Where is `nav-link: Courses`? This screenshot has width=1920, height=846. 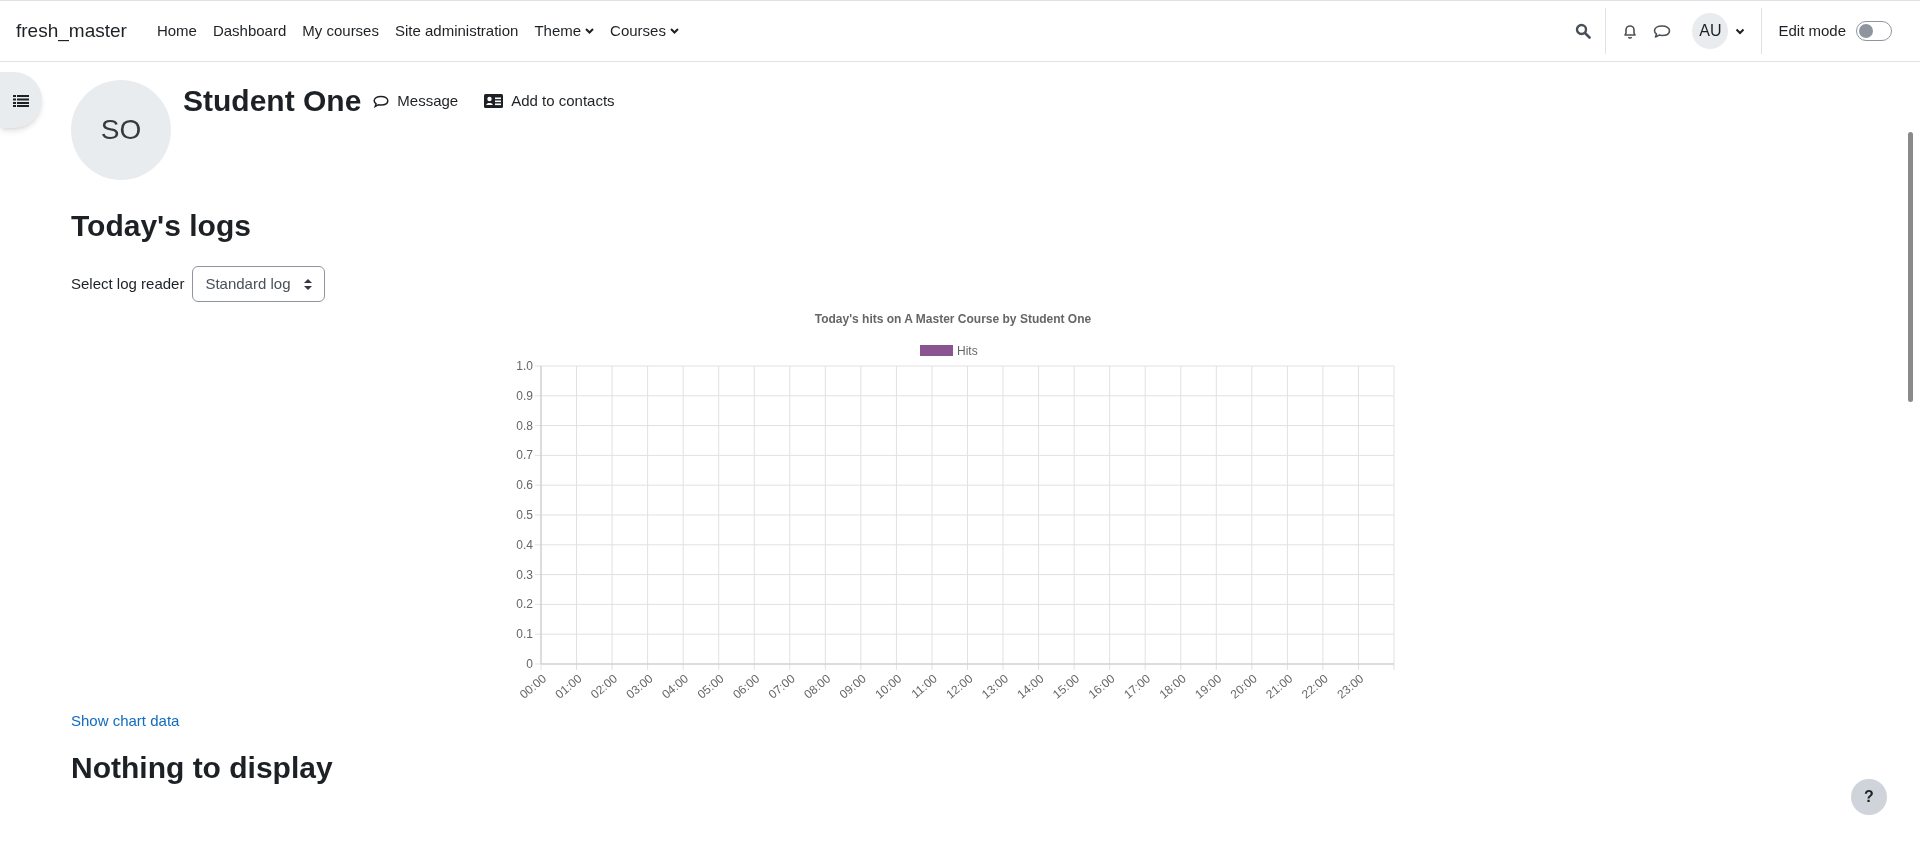
nav-link: Courses is located at coordinates (644, 31).